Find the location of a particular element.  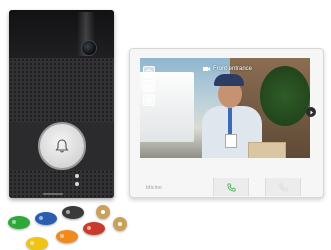

rfid-tag-red is located at coordinates (94, 228).